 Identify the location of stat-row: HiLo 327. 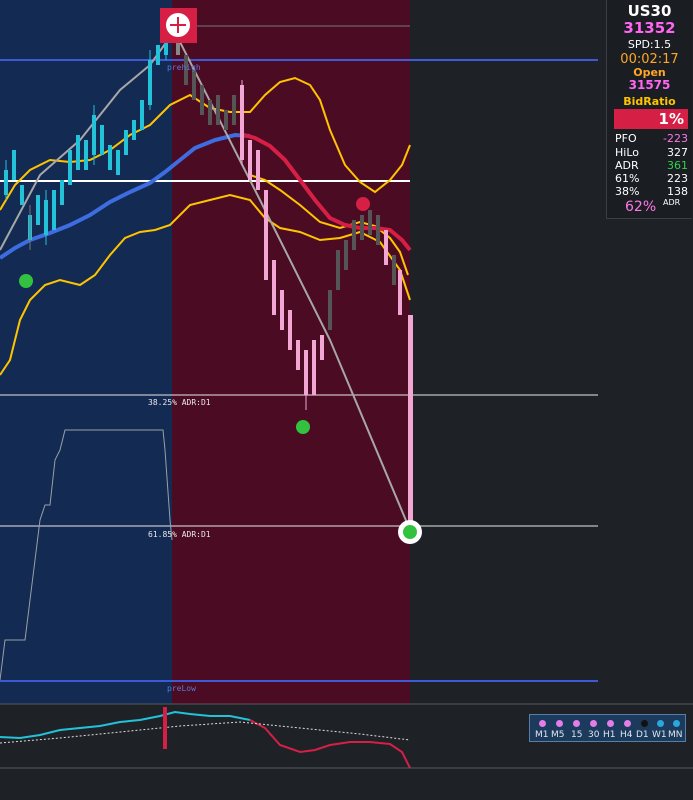
(651, 152).